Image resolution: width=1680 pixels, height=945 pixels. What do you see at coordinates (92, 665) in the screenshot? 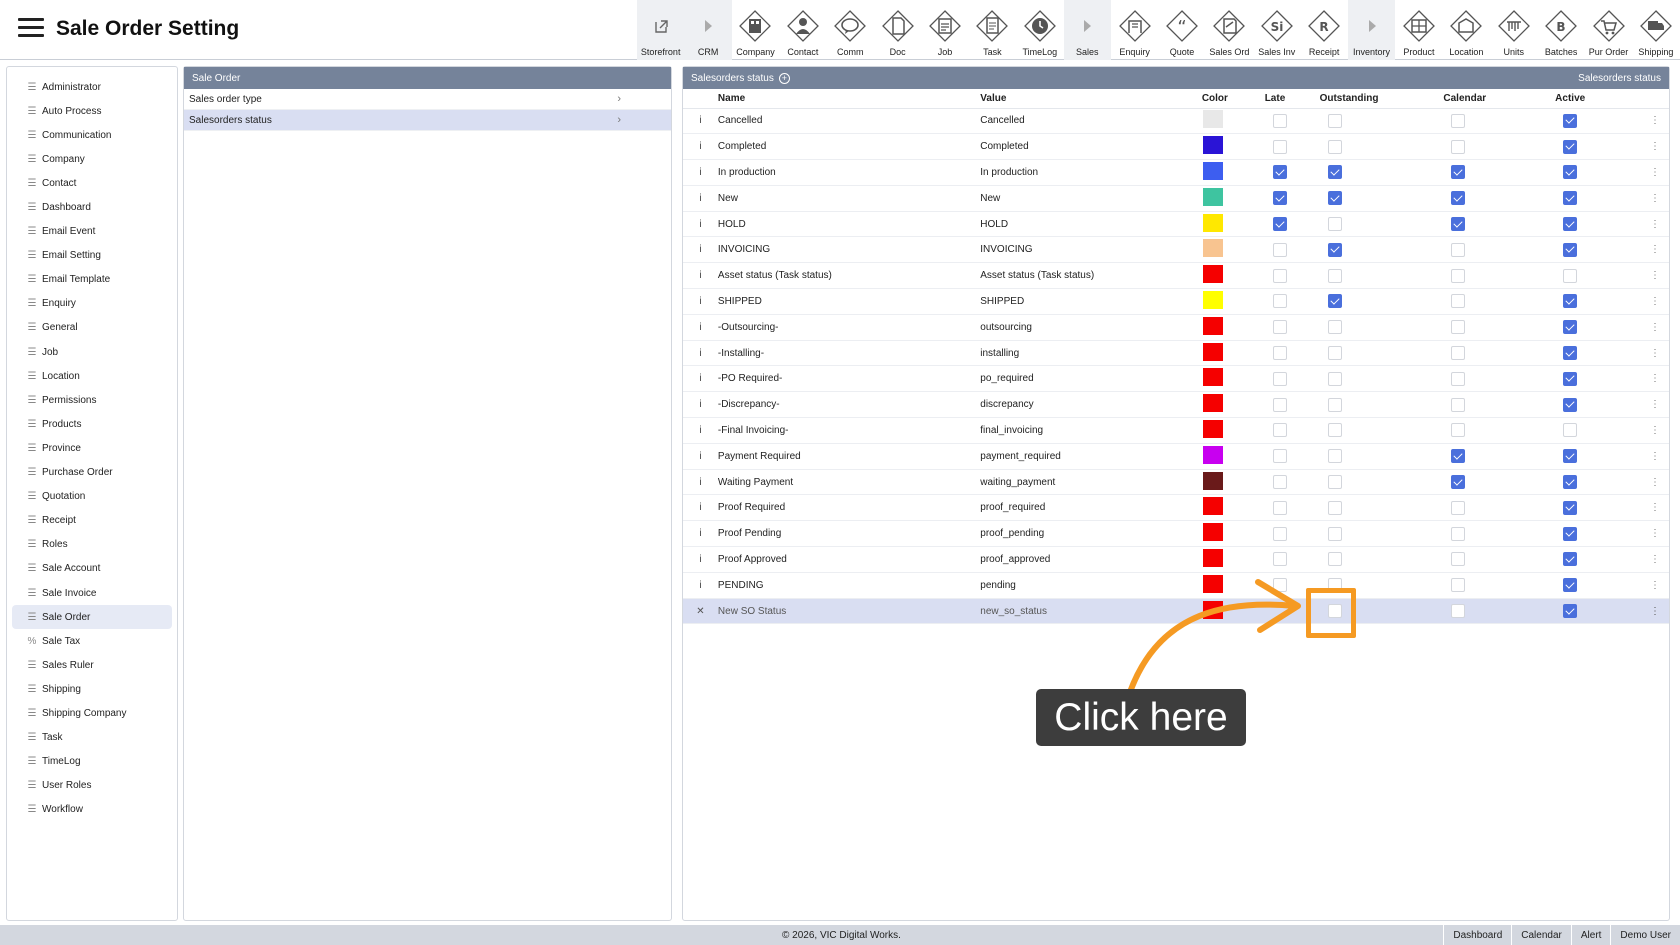
I see `sidebar-item-sales-ruler: ☰ Sales Ruler` at bounding box center [92, 665].